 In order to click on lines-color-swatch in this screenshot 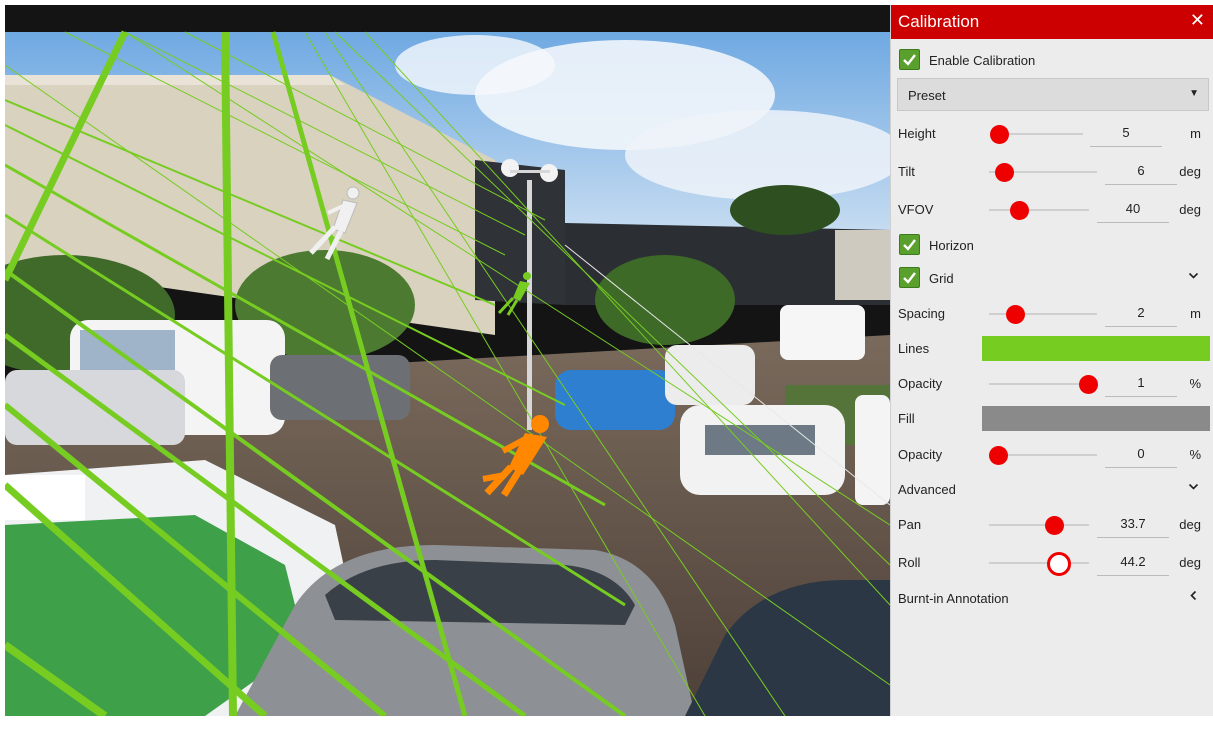, I will do `click(1096, 348)`.